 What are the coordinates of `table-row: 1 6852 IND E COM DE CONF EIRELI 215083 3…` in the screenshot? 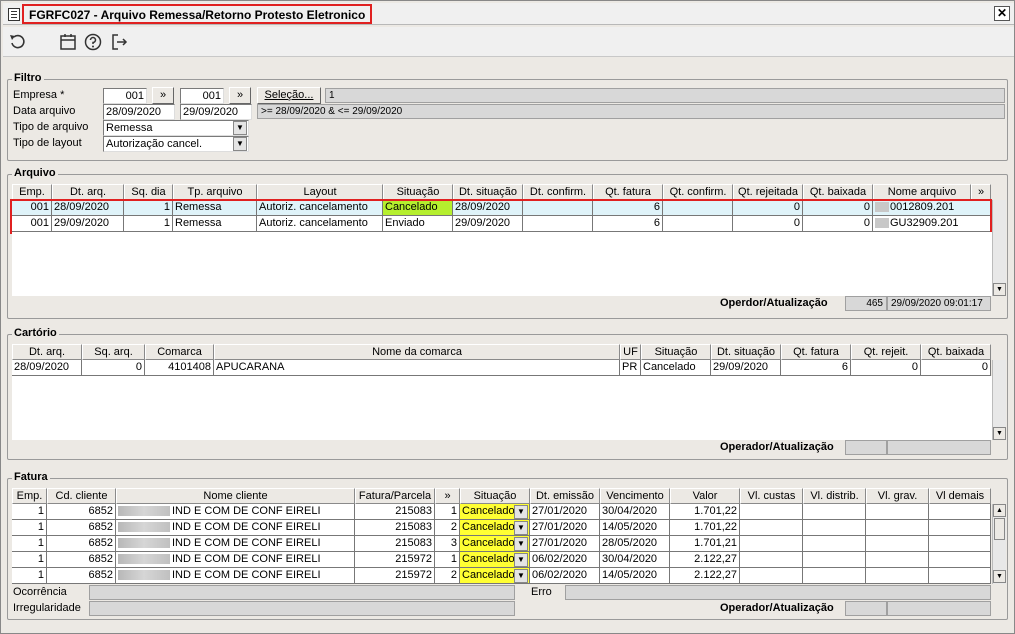 It's located at (501, 544).